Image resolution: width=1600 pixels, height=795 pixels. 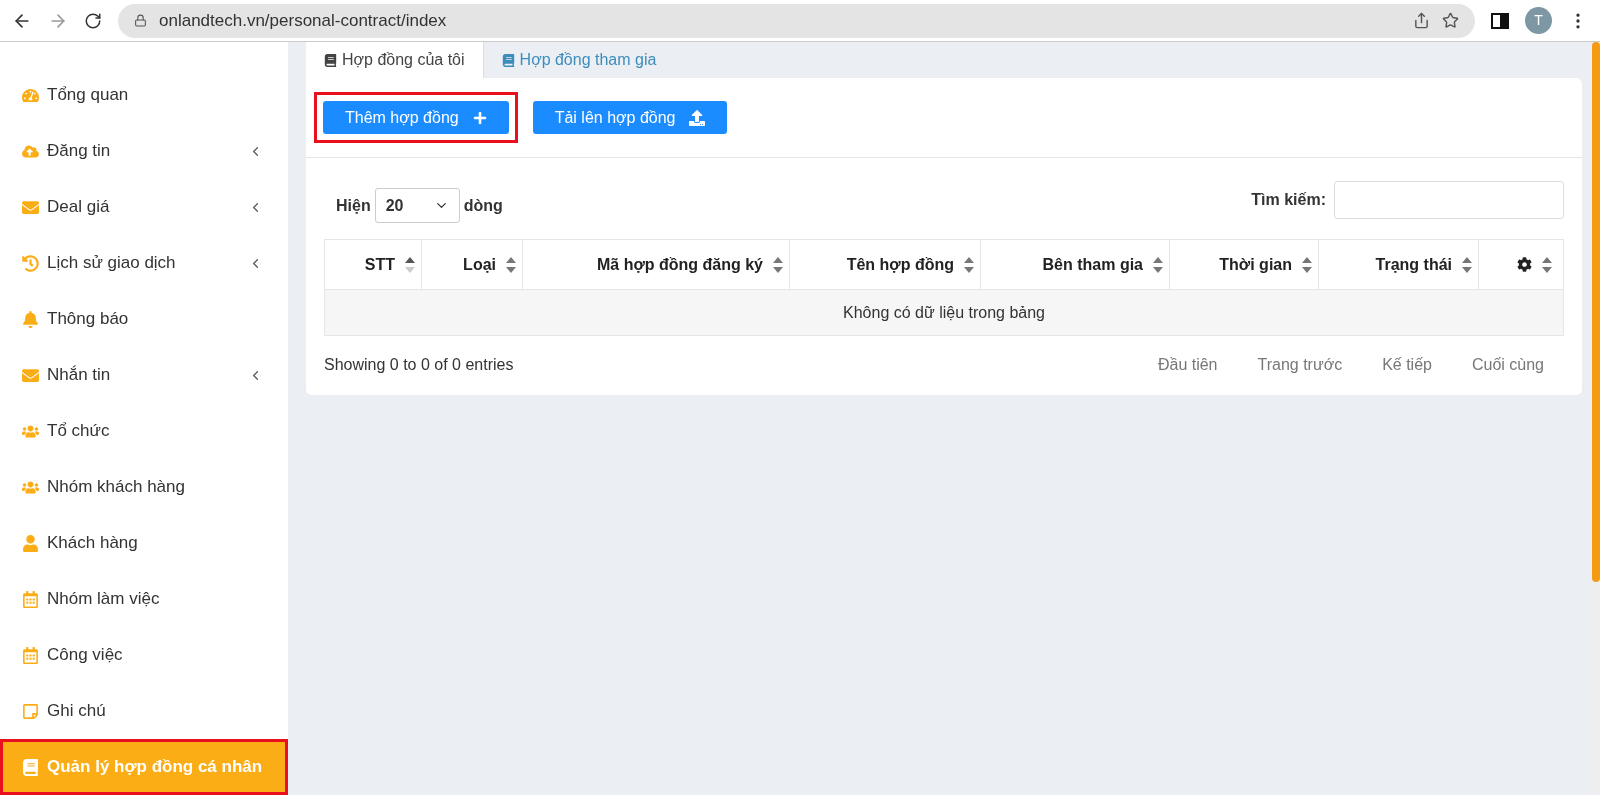 What do you see at coordinates (353, 205) in the screenshot?
I see `length-label: Hiện` at bounding box center [353, 205].